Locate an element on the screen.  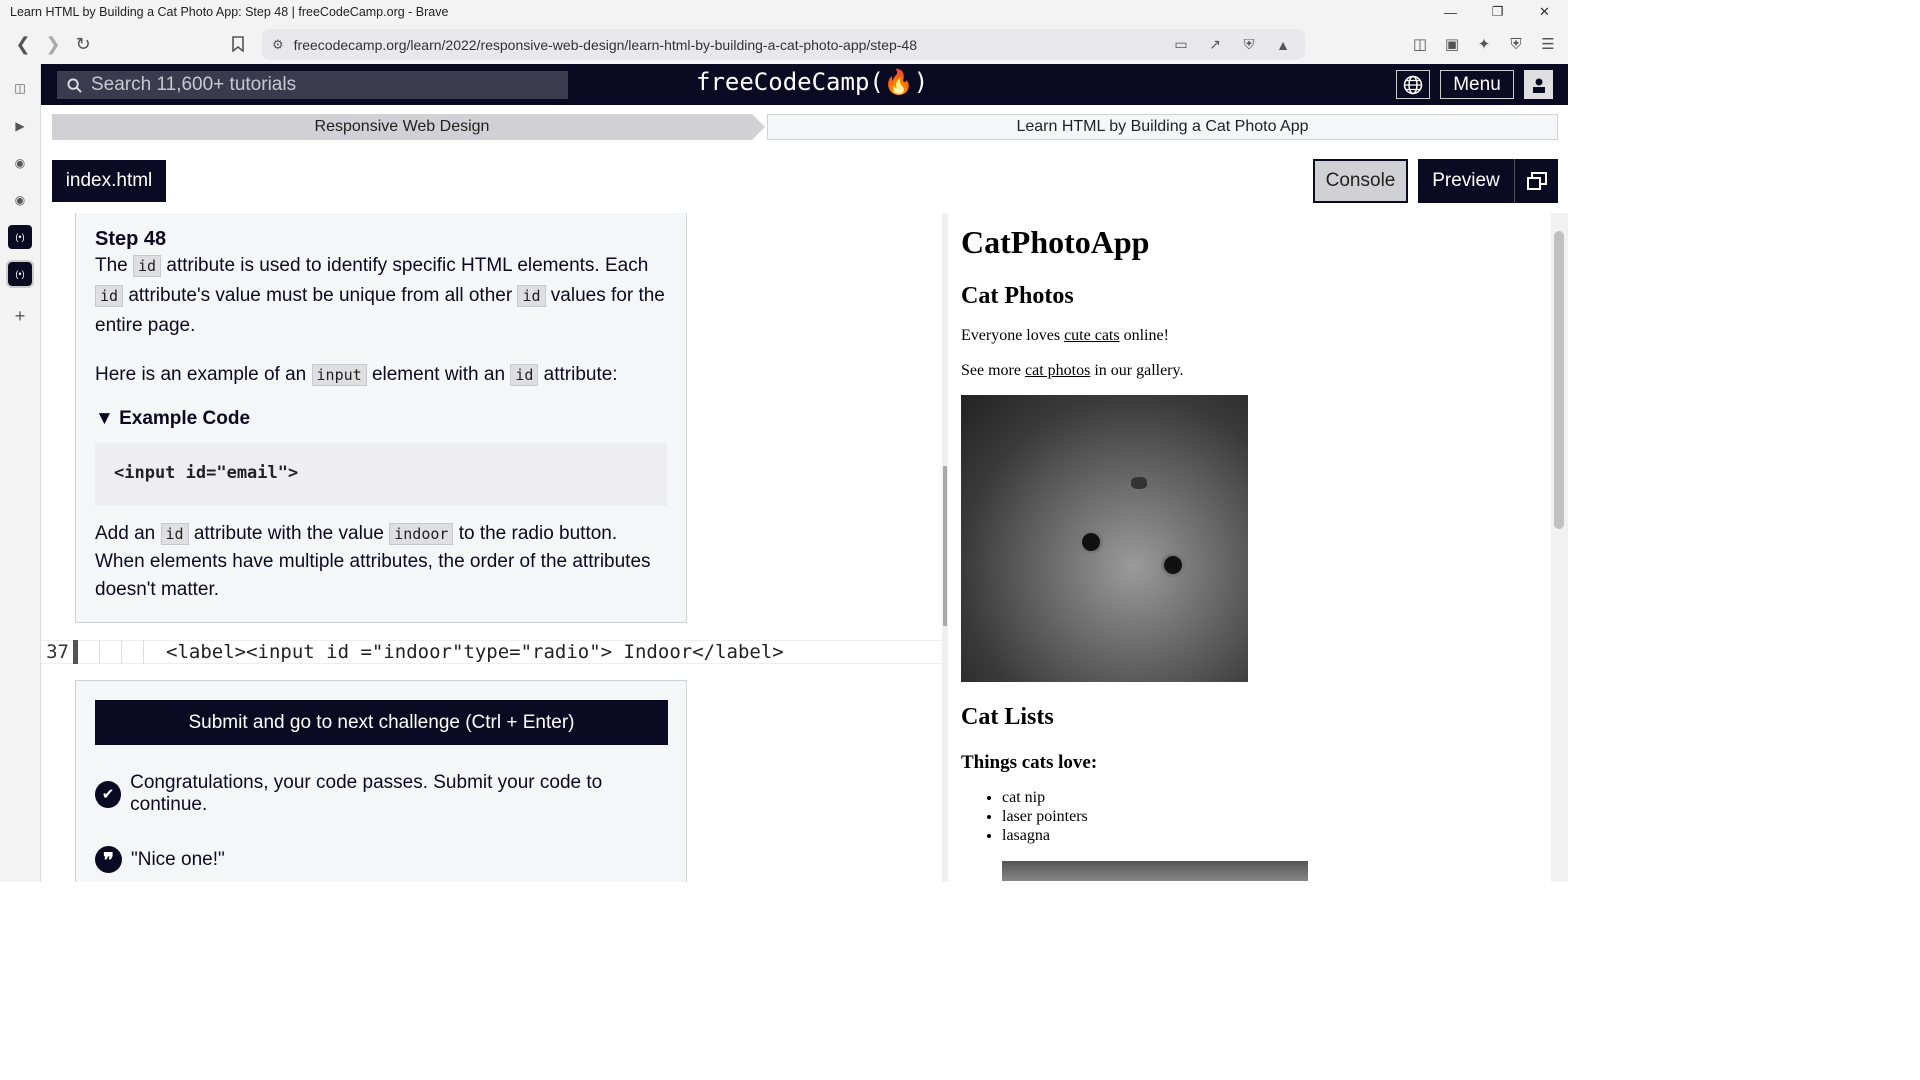
menu-button: Menu is located at coordinates (1477, 84).